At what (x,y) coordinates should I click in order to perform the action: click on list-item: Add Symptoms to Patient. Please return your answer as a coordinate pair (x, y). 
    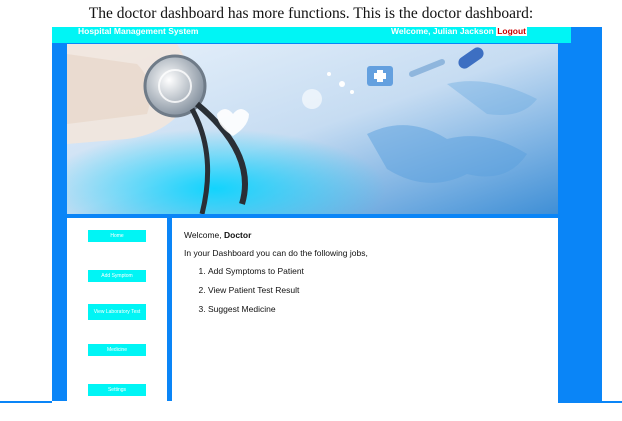
    Looking at the image, I should click on (256, 271).